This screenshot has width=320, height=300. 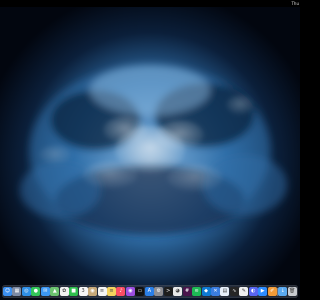 I want to click on menu-bar-clock: Thu, so click(x=295, y=3).